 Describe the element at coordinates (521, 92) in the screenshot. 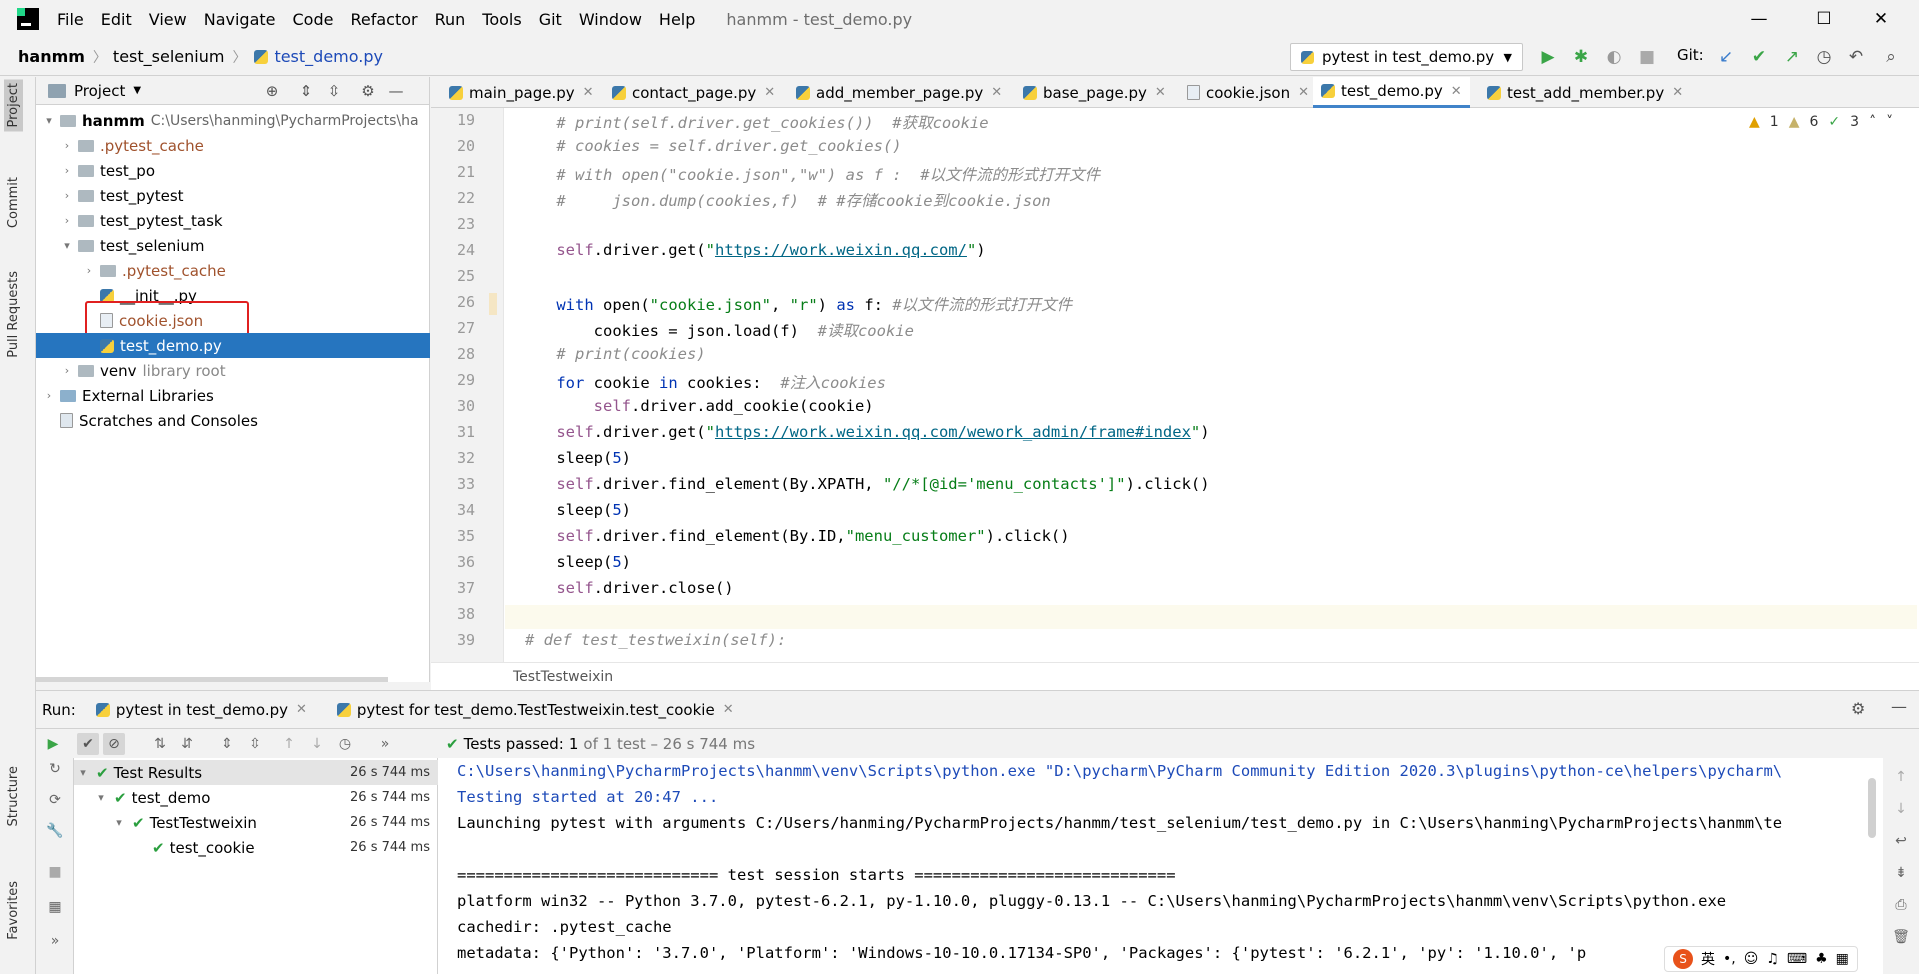

I see `tab-main-page: main_page.py ✕` at that location.